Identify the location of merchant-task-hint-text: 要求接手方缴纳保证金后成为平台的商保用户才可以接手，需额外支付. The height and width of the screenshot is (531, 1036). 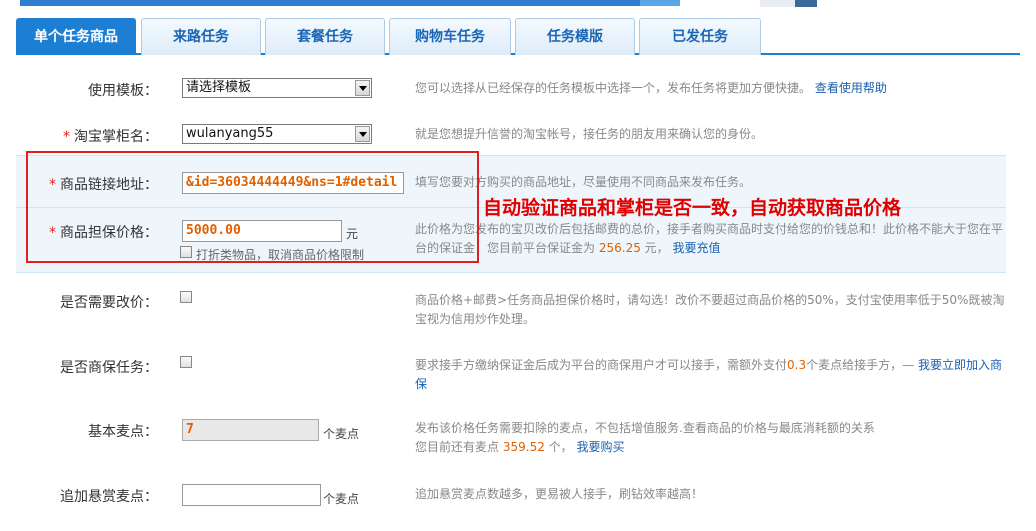
(601, 365).